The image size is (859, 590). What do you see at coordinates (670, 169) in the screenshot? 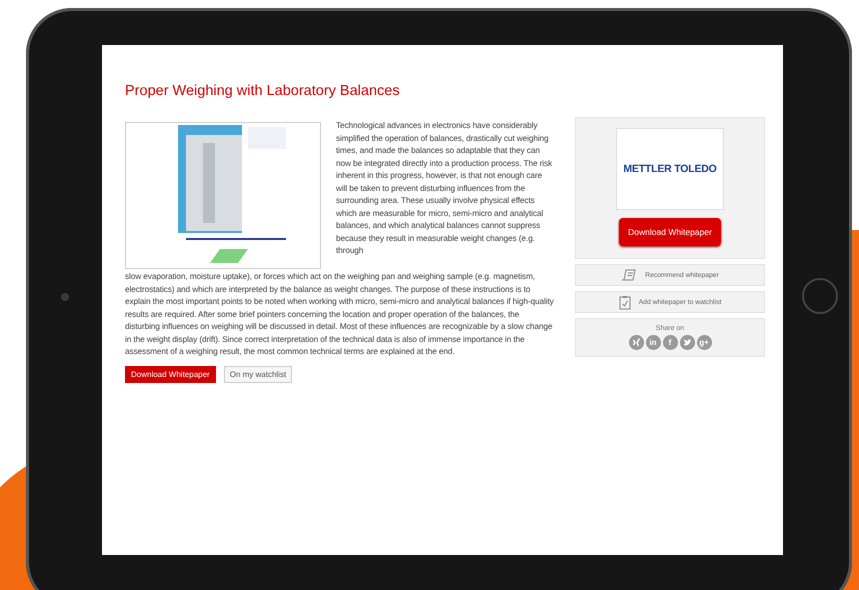
I see `company-logo: METTLER TOLEDO` at bounding box center [670, 169].